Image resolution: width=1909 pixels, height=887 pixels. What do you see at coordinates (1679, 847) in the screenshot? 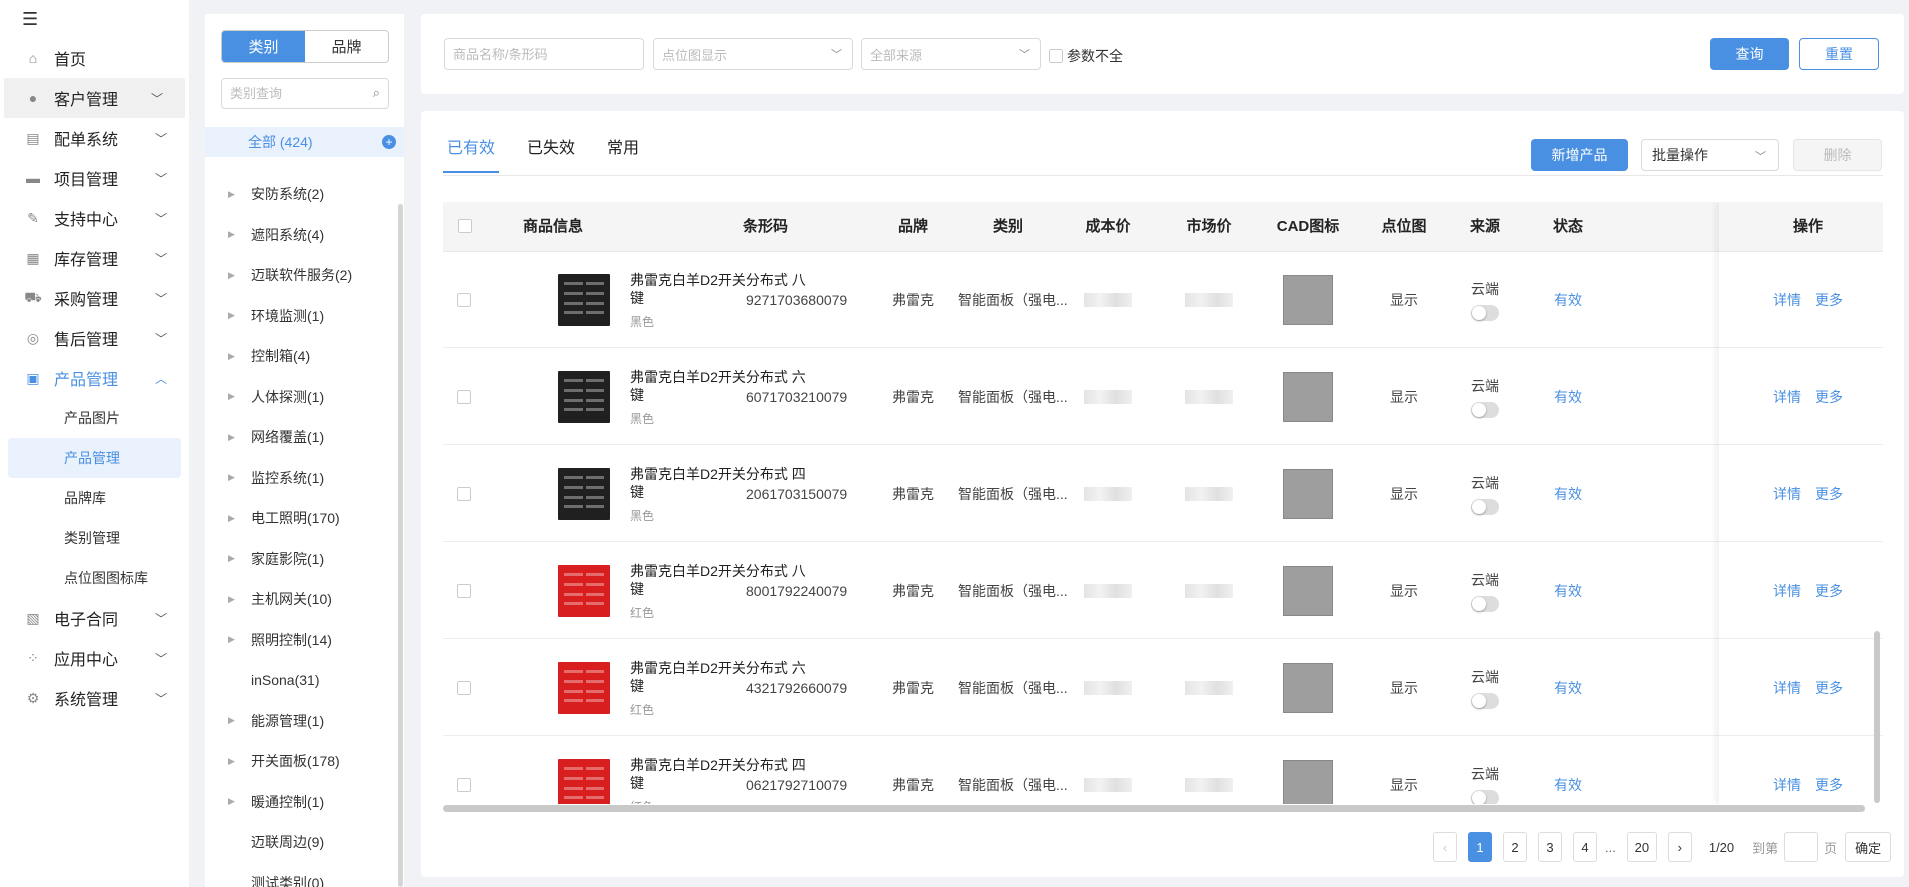
I see `next-page-button: ›` at bounding box center [1679, 847].